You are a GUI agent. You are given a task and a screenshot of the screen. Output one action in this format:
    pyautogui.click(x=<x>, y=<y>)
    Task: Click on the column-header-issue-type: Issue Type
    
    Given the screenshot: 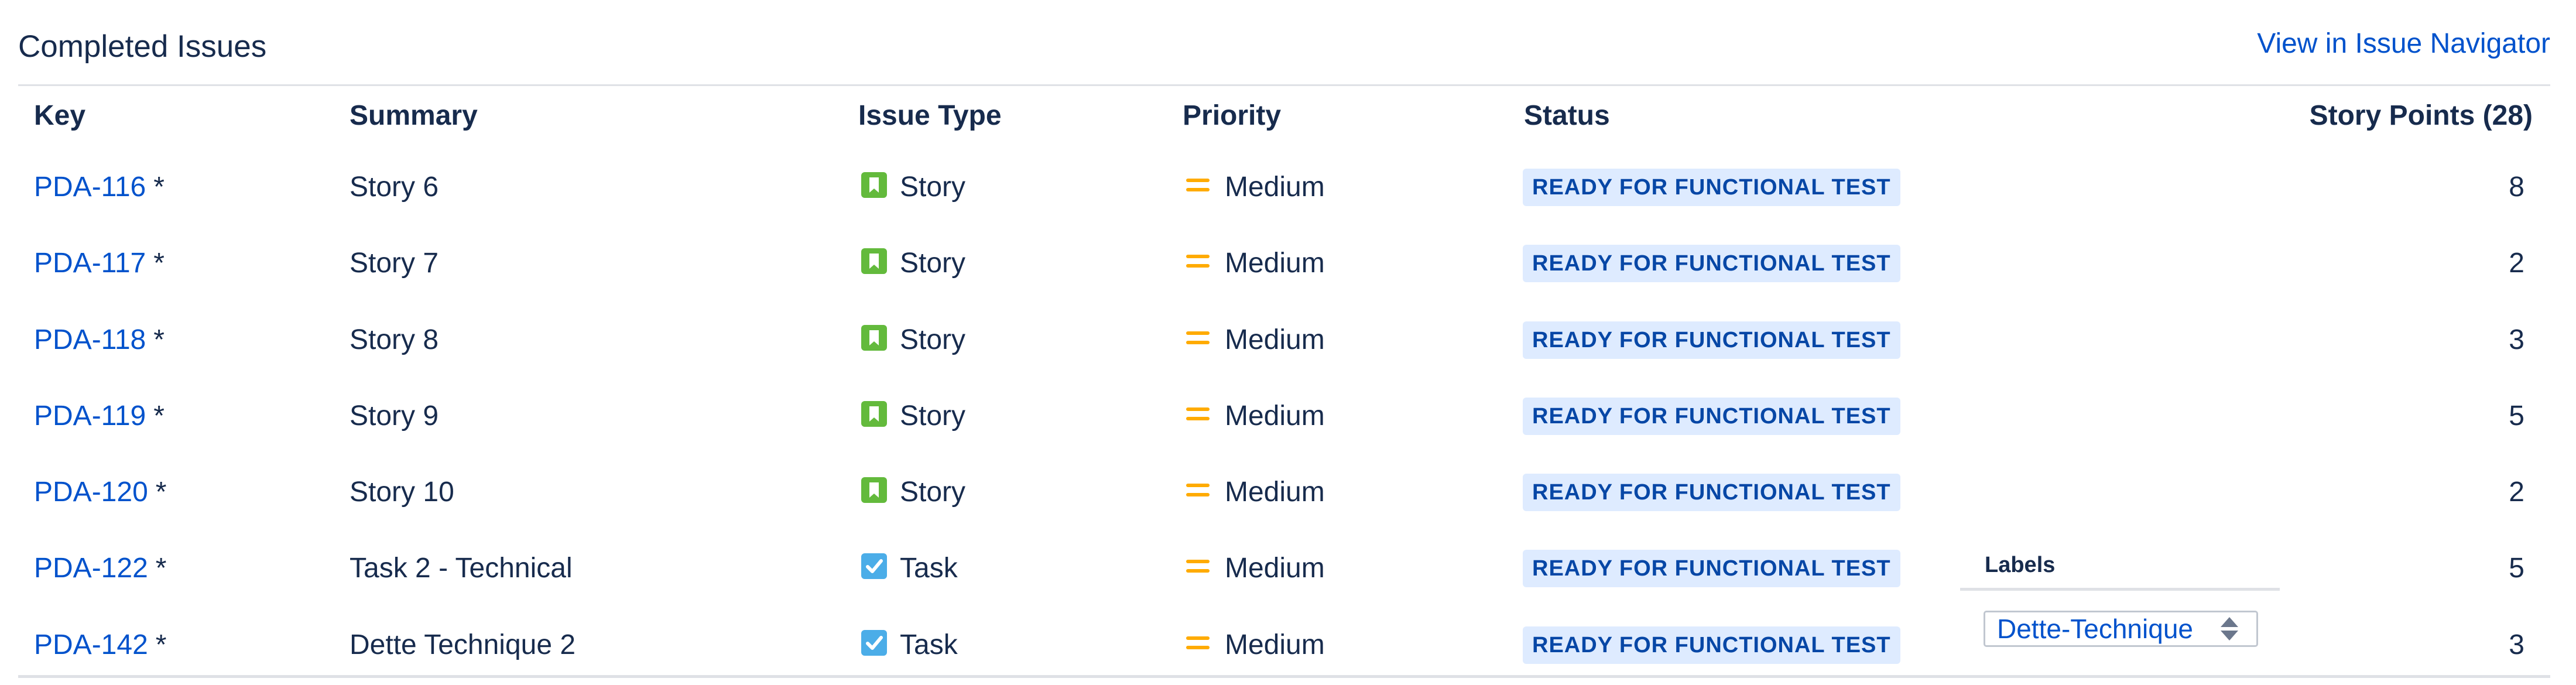 What is the action you would take?
    pyautogui.click(x=930, y=115)
    